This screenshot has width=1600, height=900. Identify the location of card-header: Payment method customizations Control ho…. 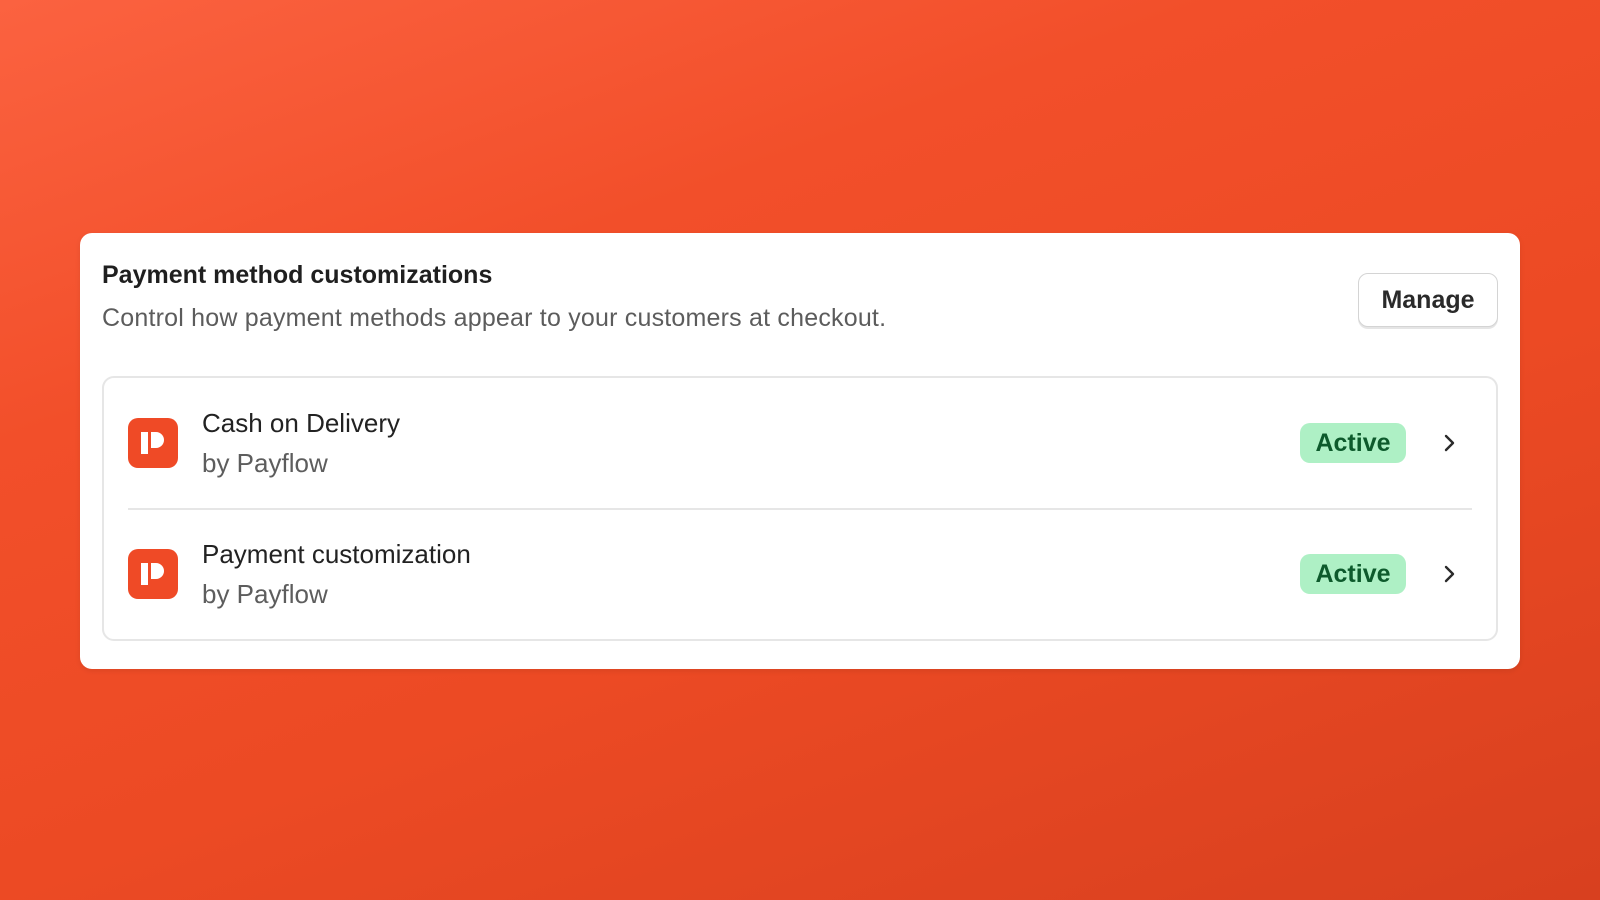
(800, 301).